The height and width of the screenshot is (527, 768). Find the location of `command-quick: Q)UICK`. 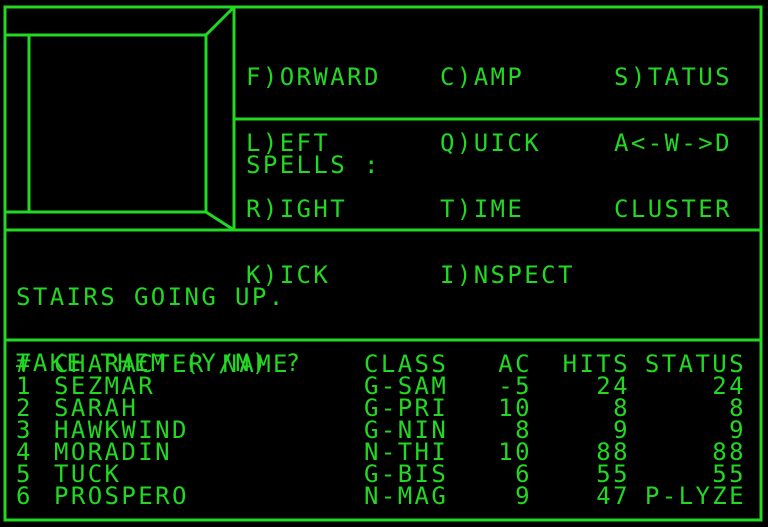

command-quick: Q)UICK is located at coordinates (507, 143).